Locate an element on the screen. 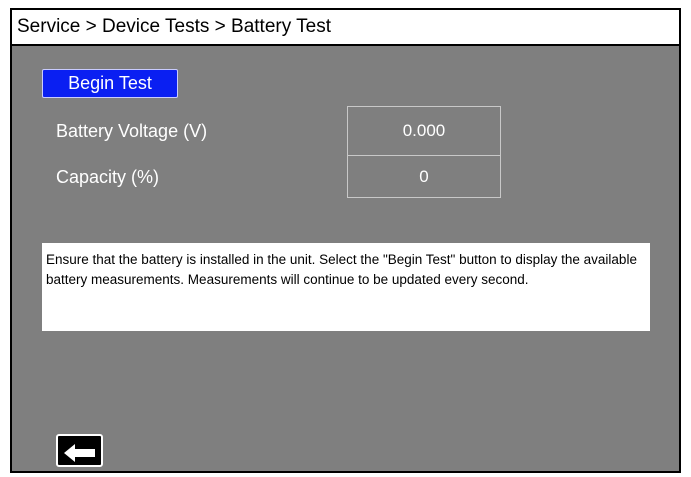  back-button is located at coordinates (79, 450).